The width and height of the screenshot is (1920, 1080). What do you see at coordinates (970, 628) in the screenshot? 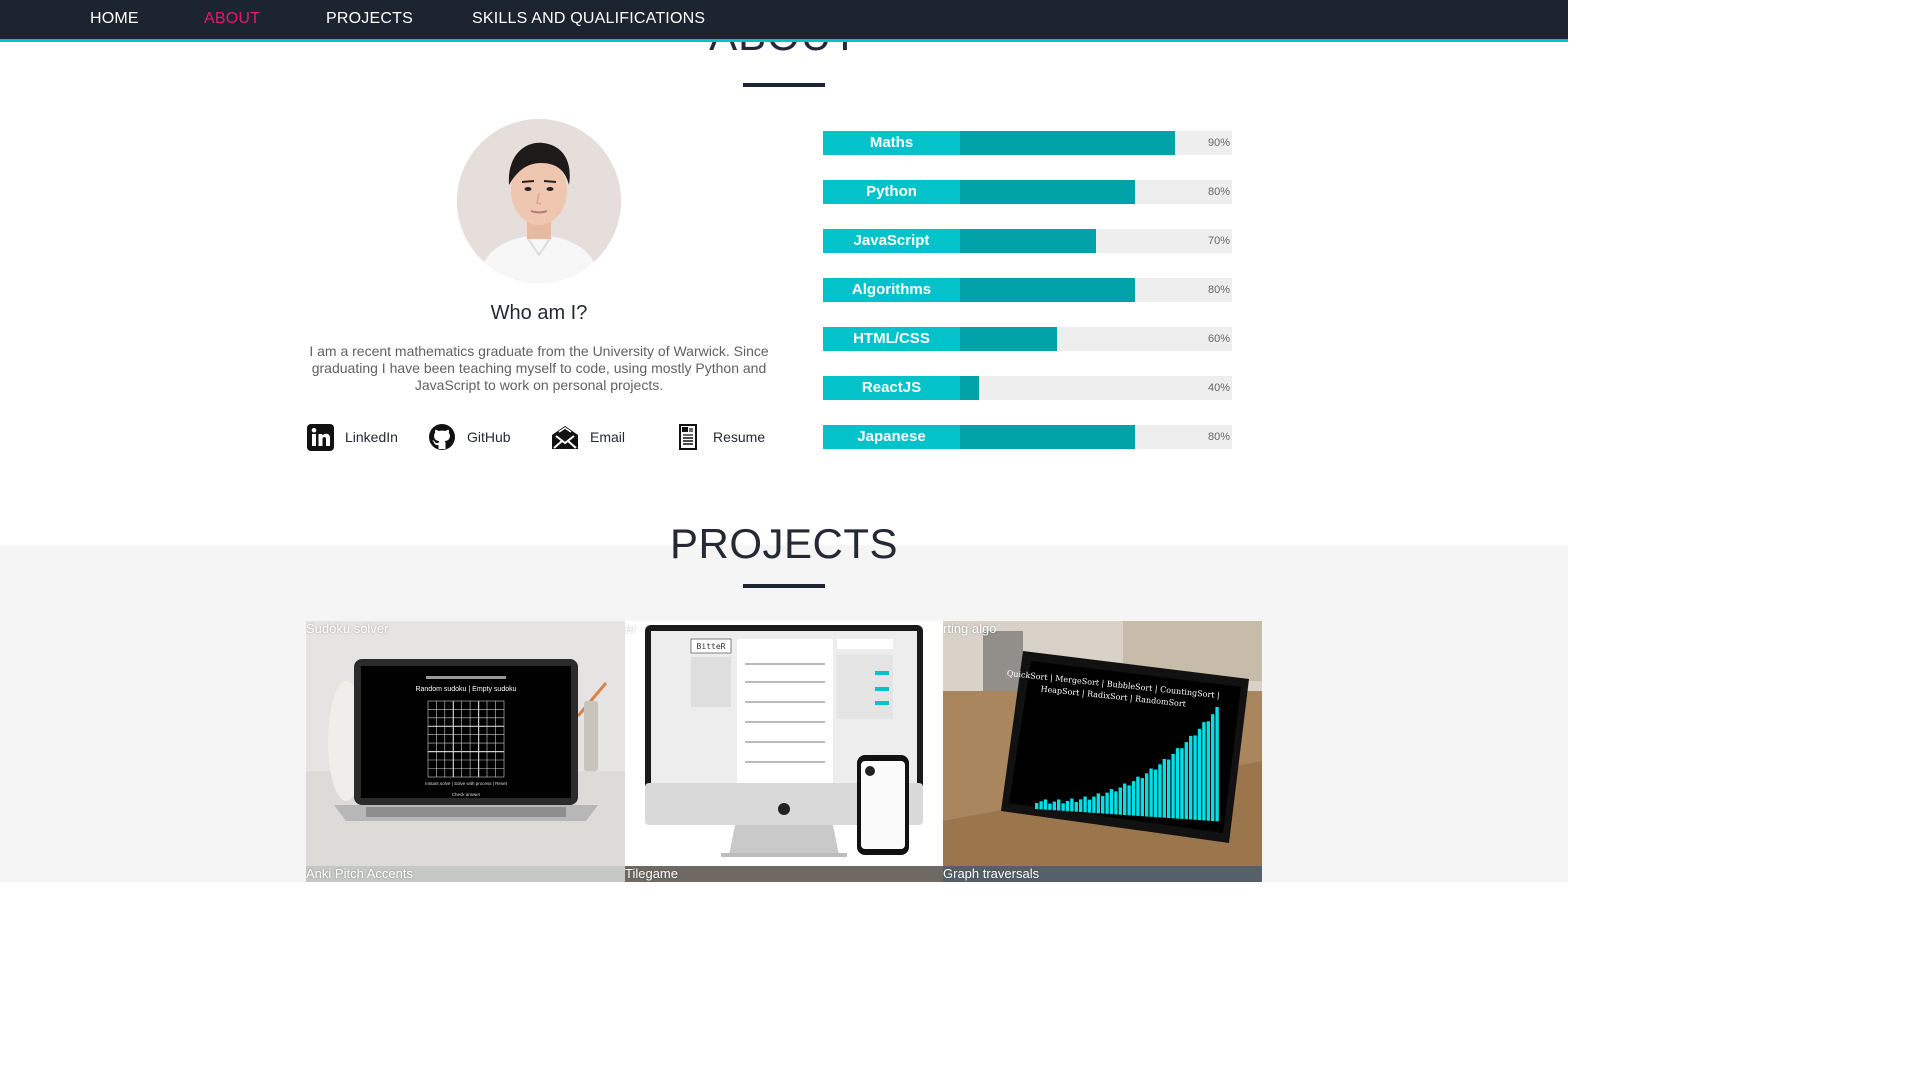
I see `project-caption: rting algo` at bounding box center [970, 628].